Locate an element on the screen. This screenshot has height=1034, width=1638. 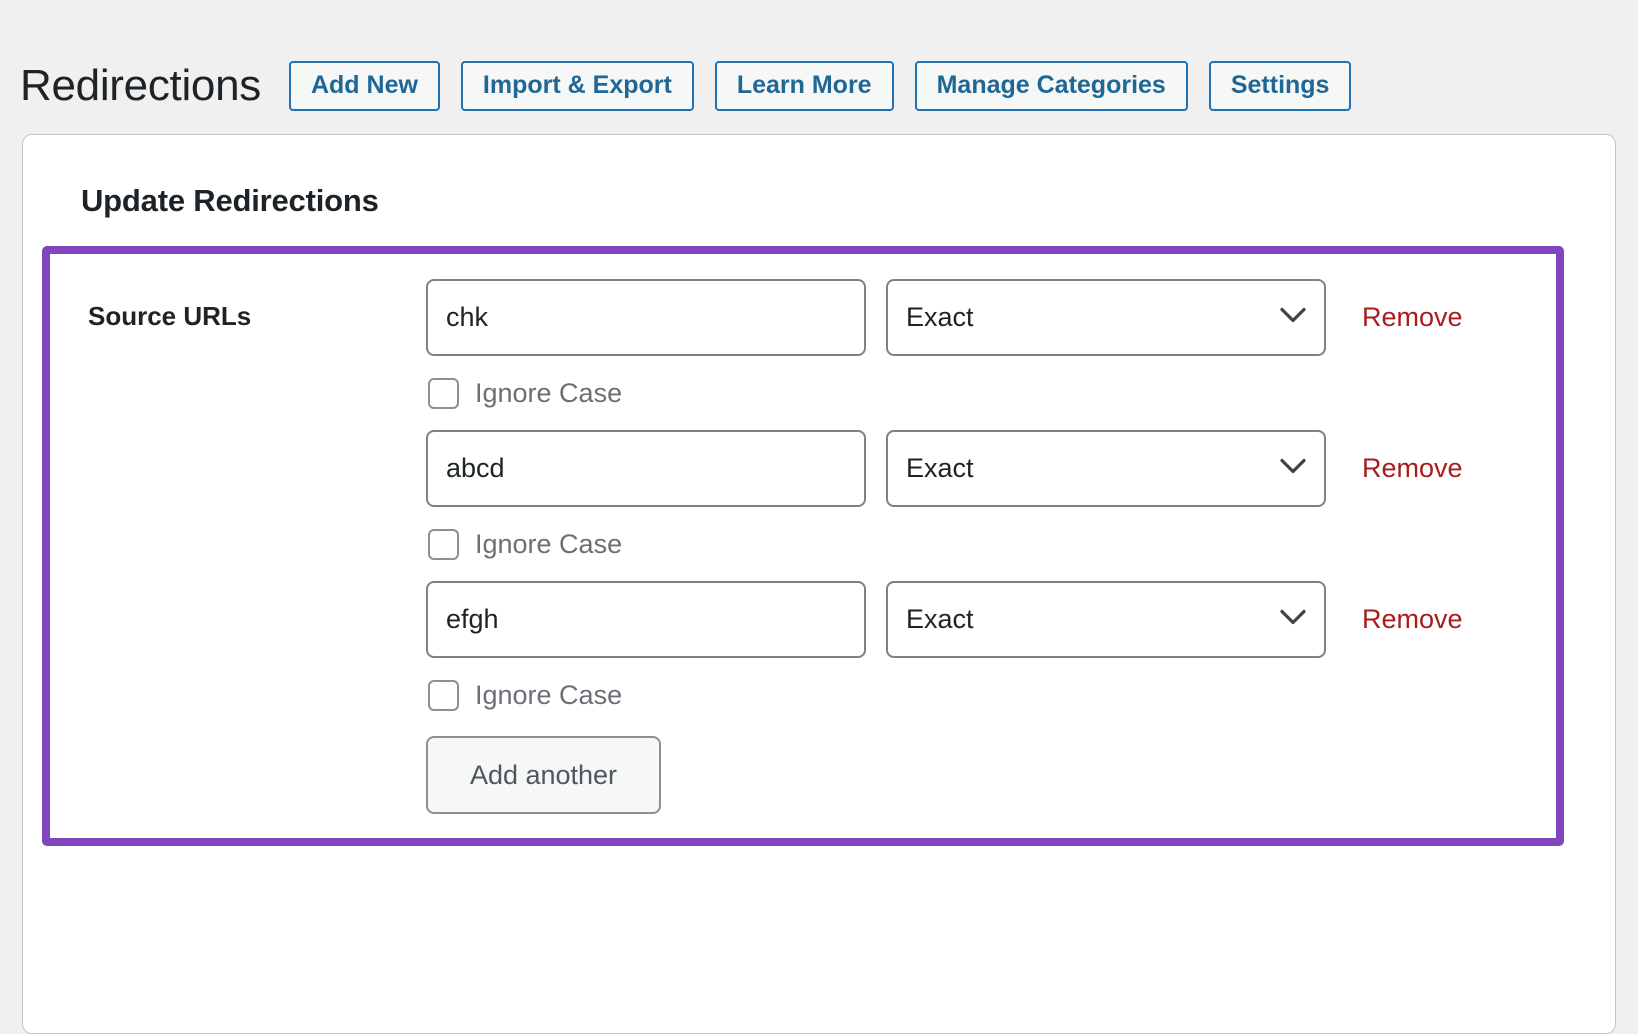
learn-more-button: Learn More is located at coordinates (804, 85).